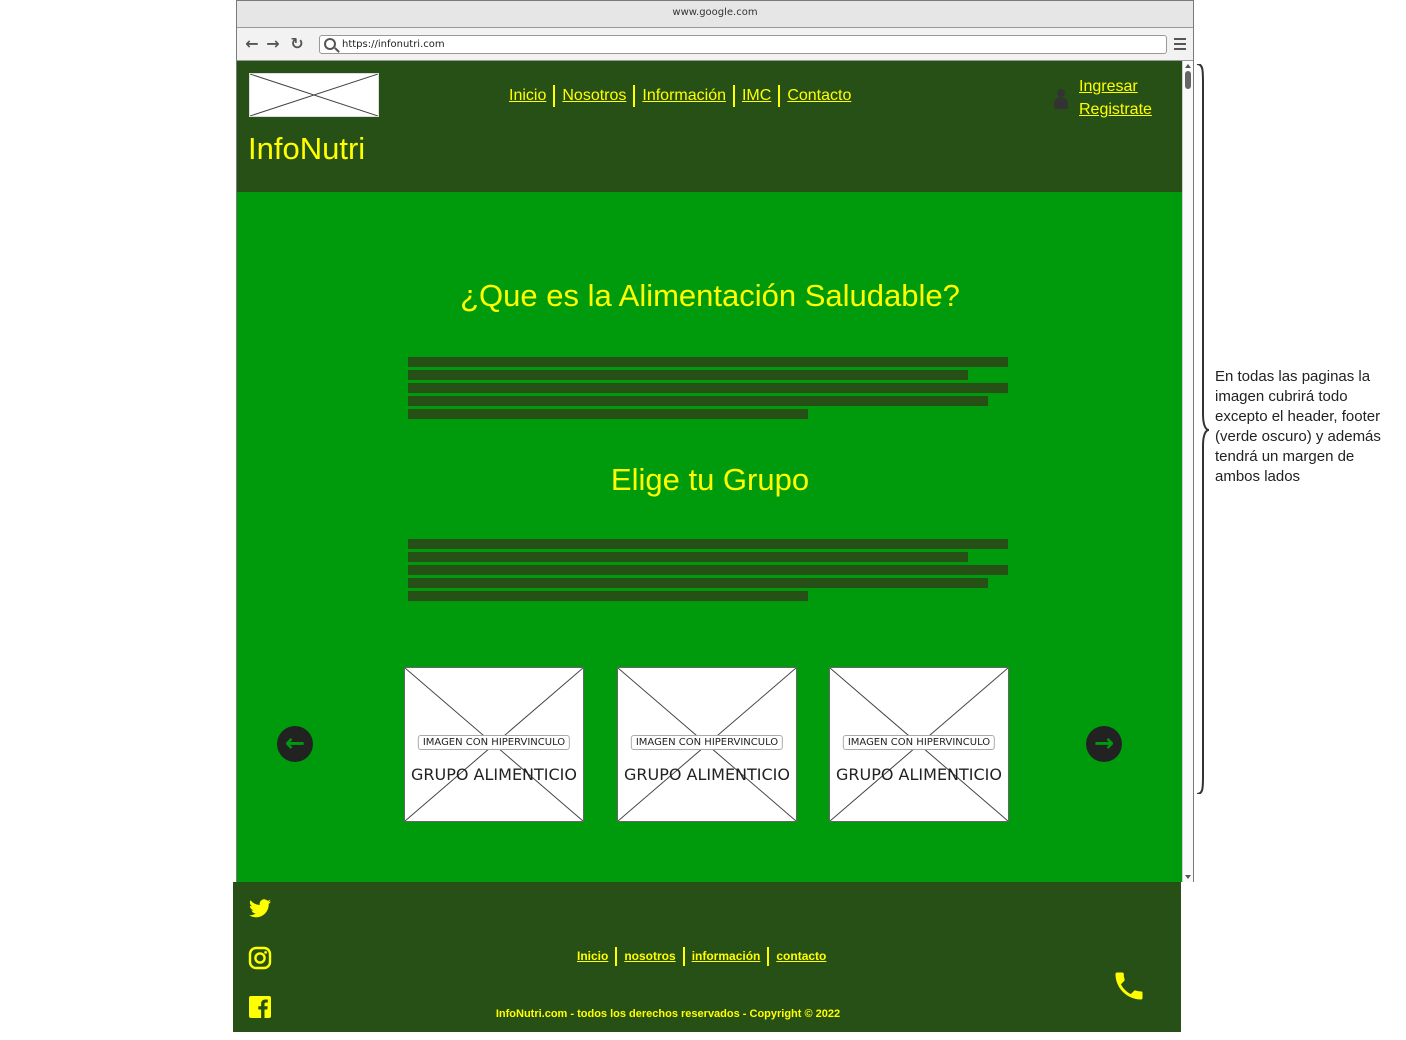  Describe the element at coordinates (307, 148) in the screenshot. I see `site-name: InfoNutri` at that location.